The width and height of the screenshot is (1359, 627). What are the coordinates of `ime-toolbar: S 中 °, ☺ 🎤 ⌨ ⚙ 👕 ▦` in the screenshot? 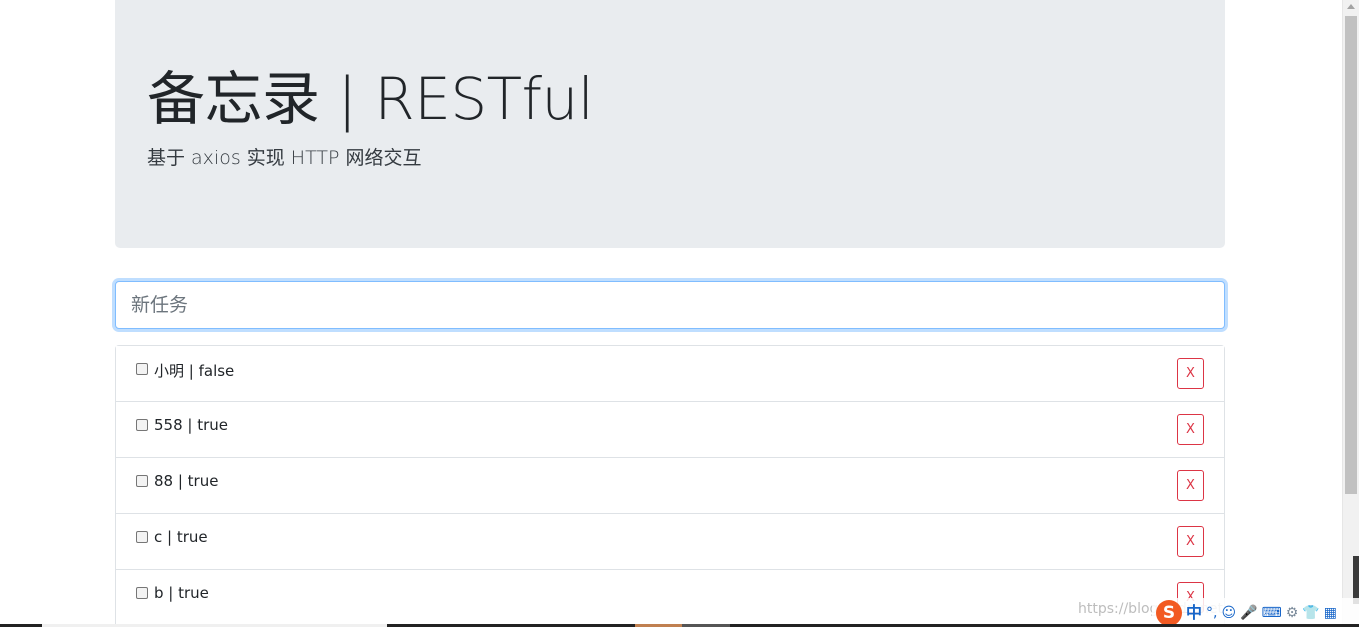 It's located at (1255, 612).